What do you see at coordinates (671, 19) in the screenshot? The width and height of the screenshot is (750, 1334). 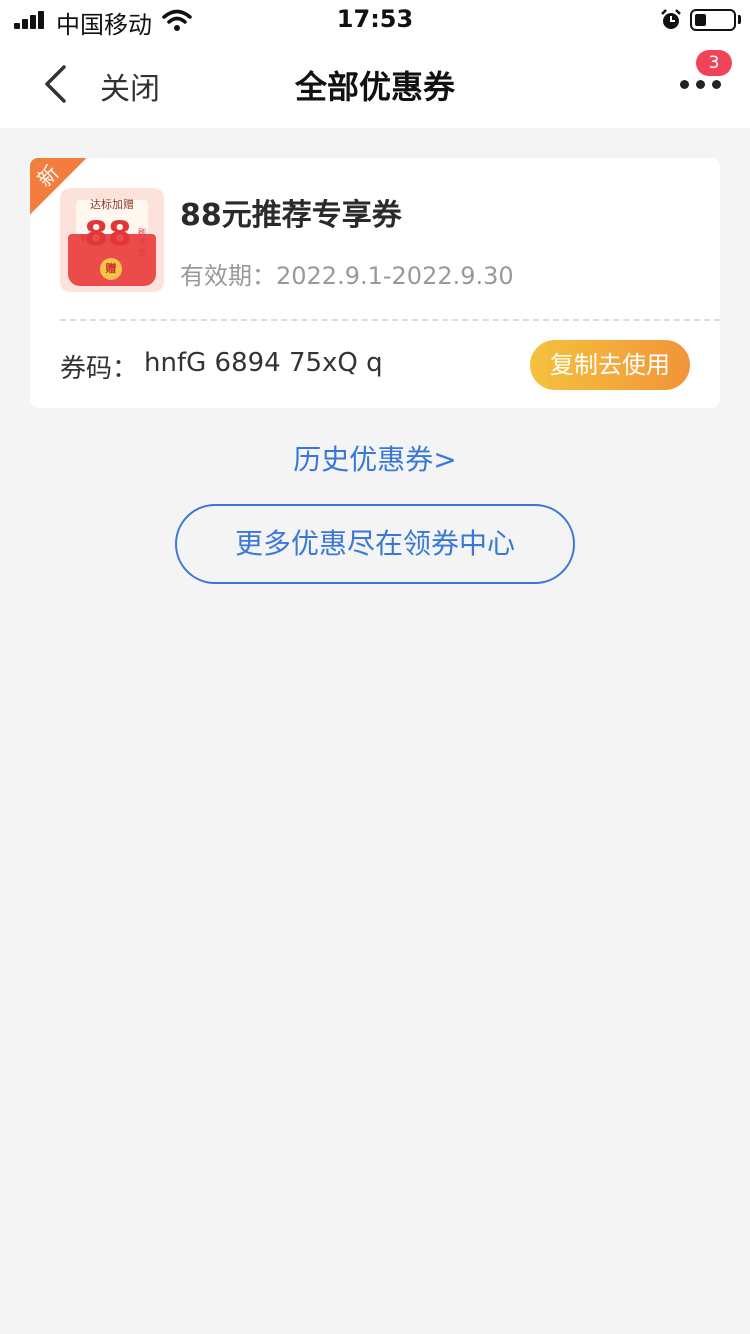 I see `alarm-icon` at bounding box center [671, 19].